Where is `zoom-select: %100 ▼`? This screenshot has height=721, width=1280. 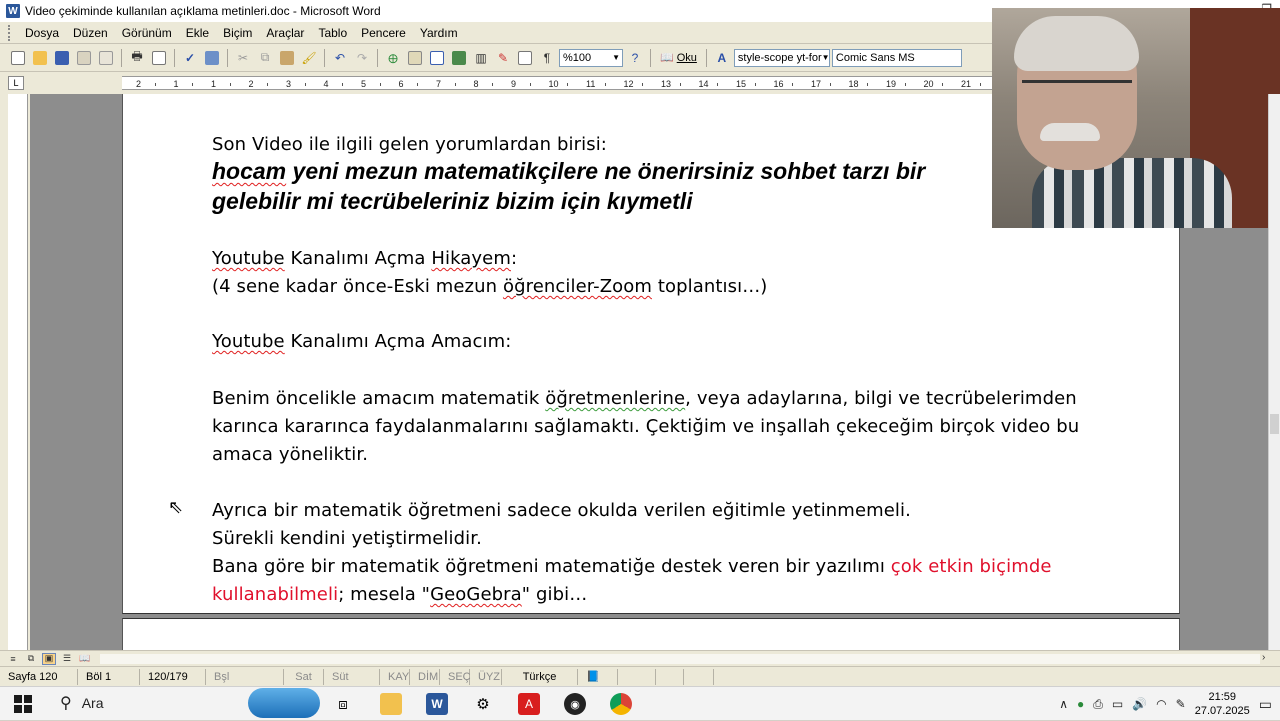 zoom-select: %100 ▼ is located at coordinates (591, 57).